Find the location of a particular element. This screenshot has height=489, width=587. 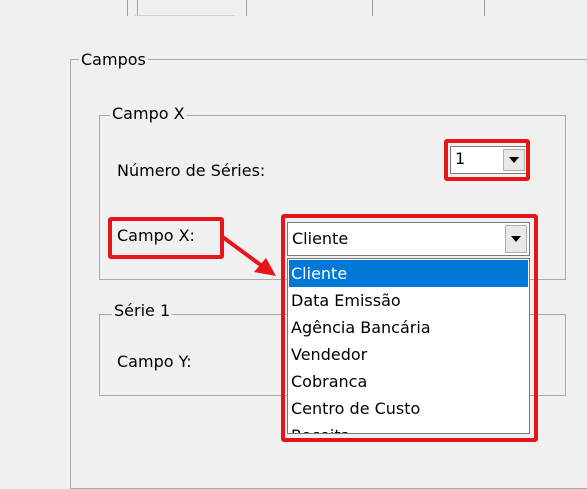

campos-group-label: Campos is located at coordinates (113, 60).